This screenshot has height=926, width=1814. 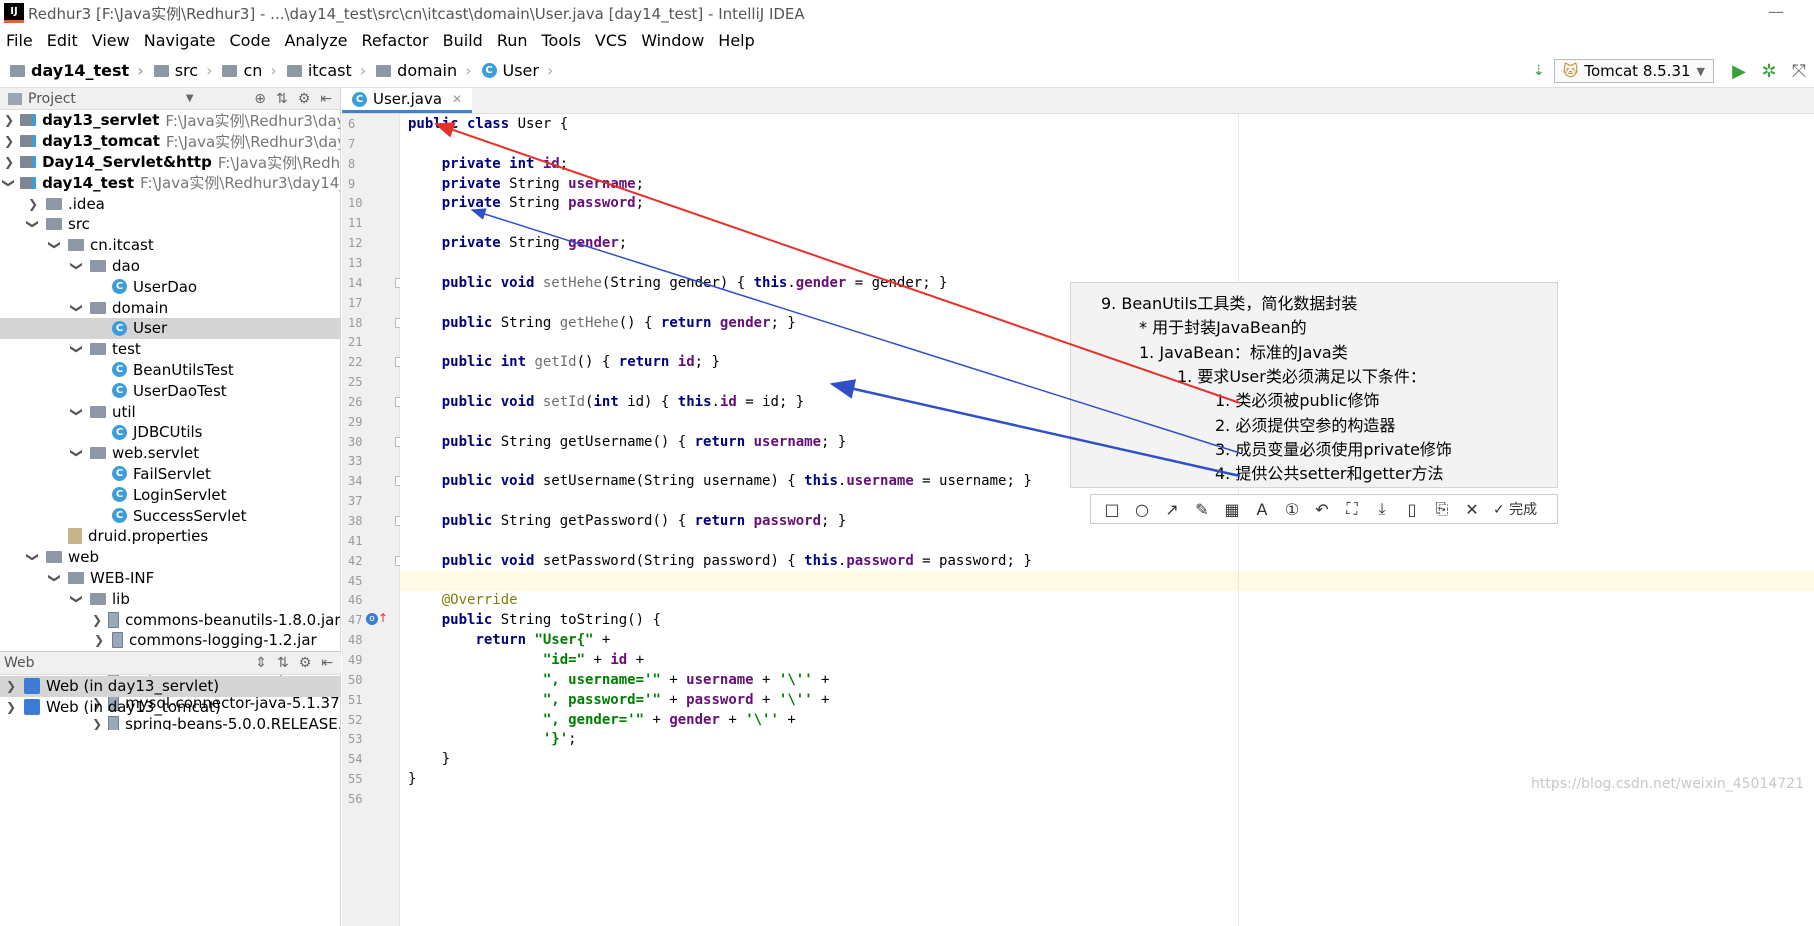 What do you see at coordinates (182, 70) in the screenshot?
I see `breadcrumb-item: src ›` at bounding box center [182, 70].